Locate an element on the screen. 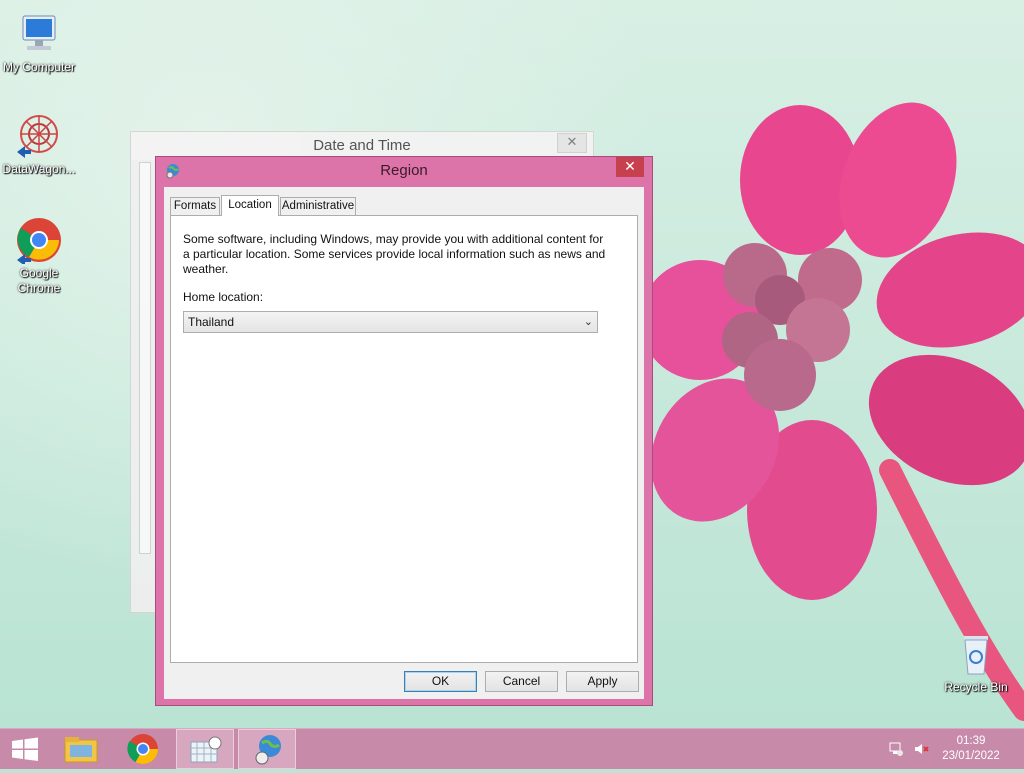 The width and height of the screenshot is (1024, 773). taskbar: 01:39 23/01/2022 is located at coordinates (512, 748).